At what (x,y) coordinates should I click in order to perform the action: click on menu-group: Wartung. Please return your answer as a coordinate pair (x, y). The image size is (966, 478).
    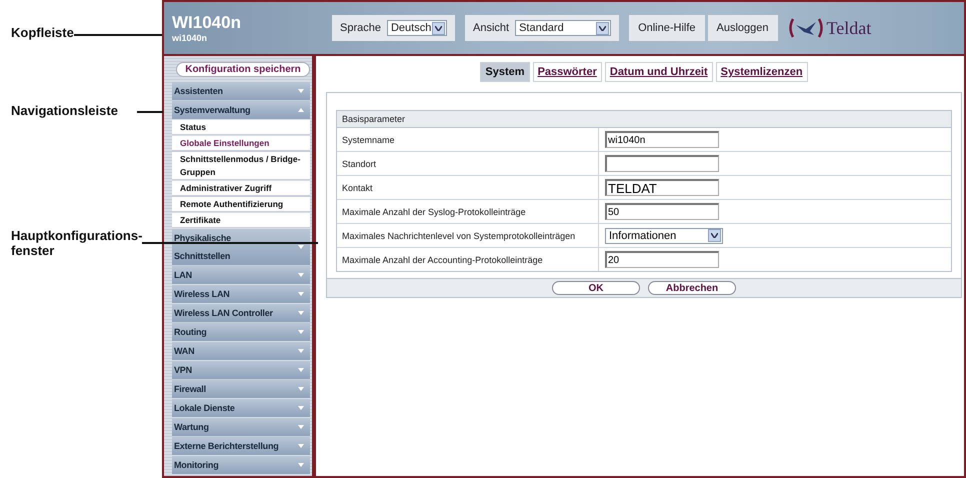
    Looking at the image, I should click on (241, 427).